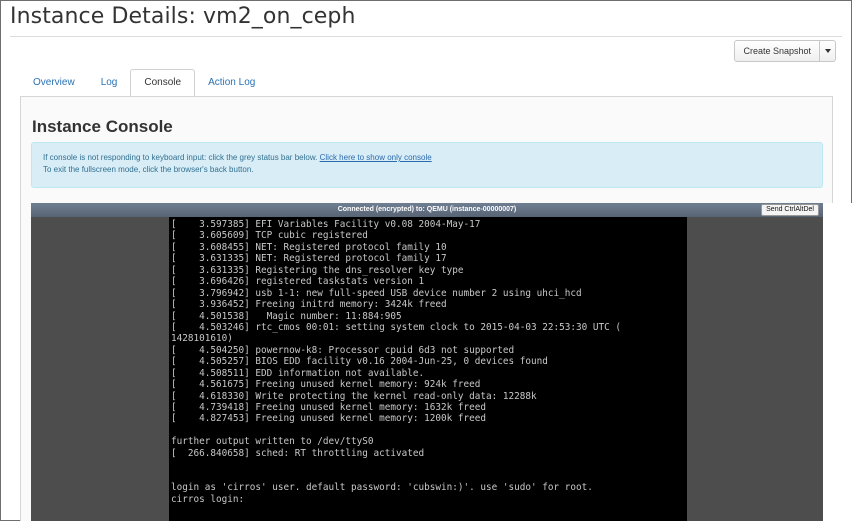  What do you see at coordinates (376, 157) in the screenshot?
I see `show-only-console-link: Click here to show only console` at bounding box center [376, 157].